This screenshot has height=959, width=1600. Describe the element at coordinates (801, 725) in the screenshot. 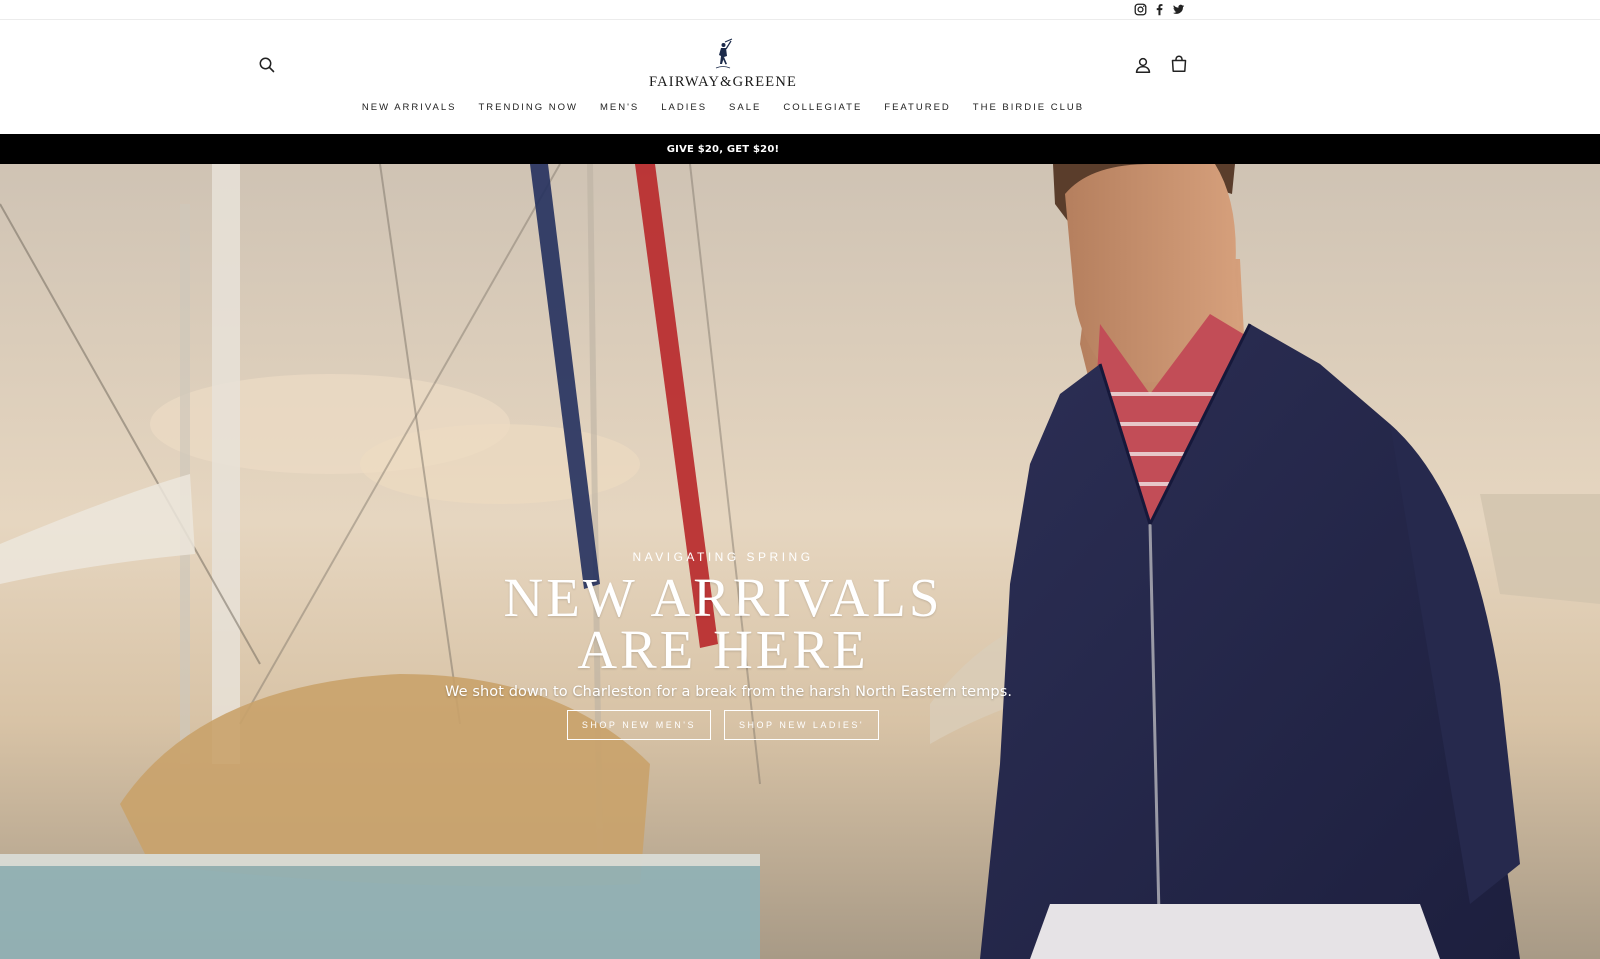

I see `shop-new-ladies-button: SHOP NEW LADIES'` at that location.